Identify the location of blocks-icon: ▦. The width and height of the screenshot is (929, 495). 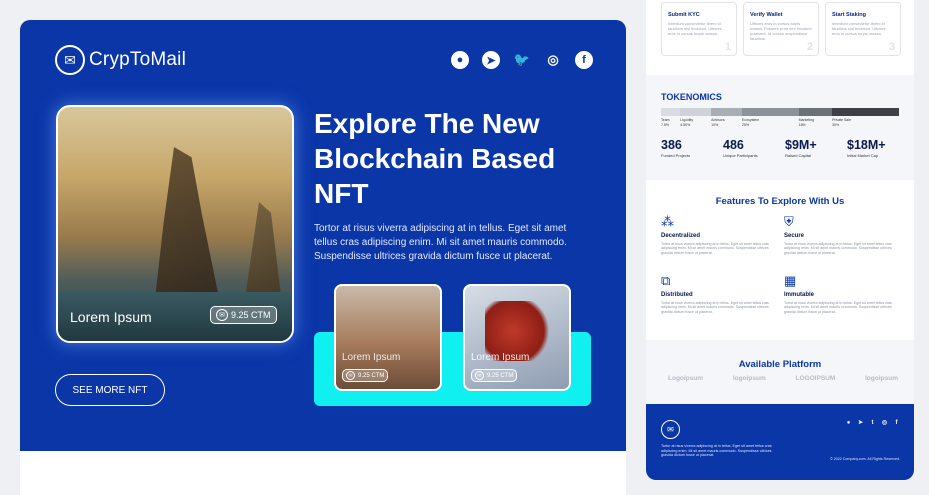
(790, 280).